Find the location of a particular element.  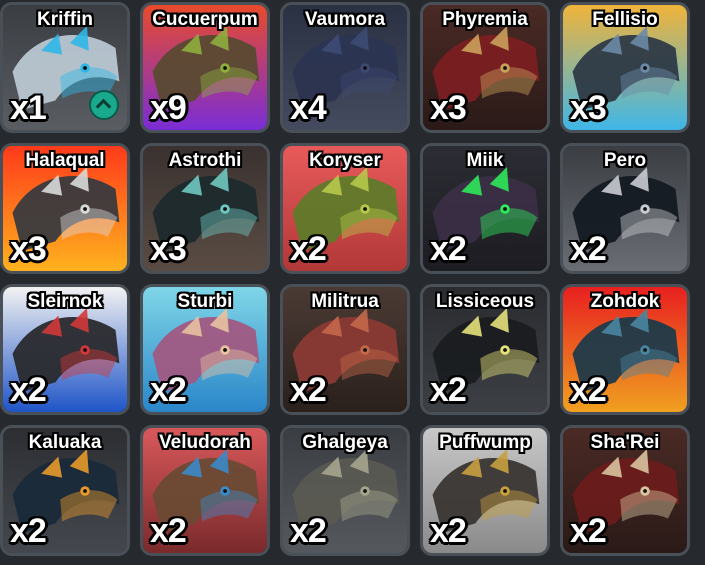

creature-tile-pero: Pero x2 is located at coordinates (625, 208).